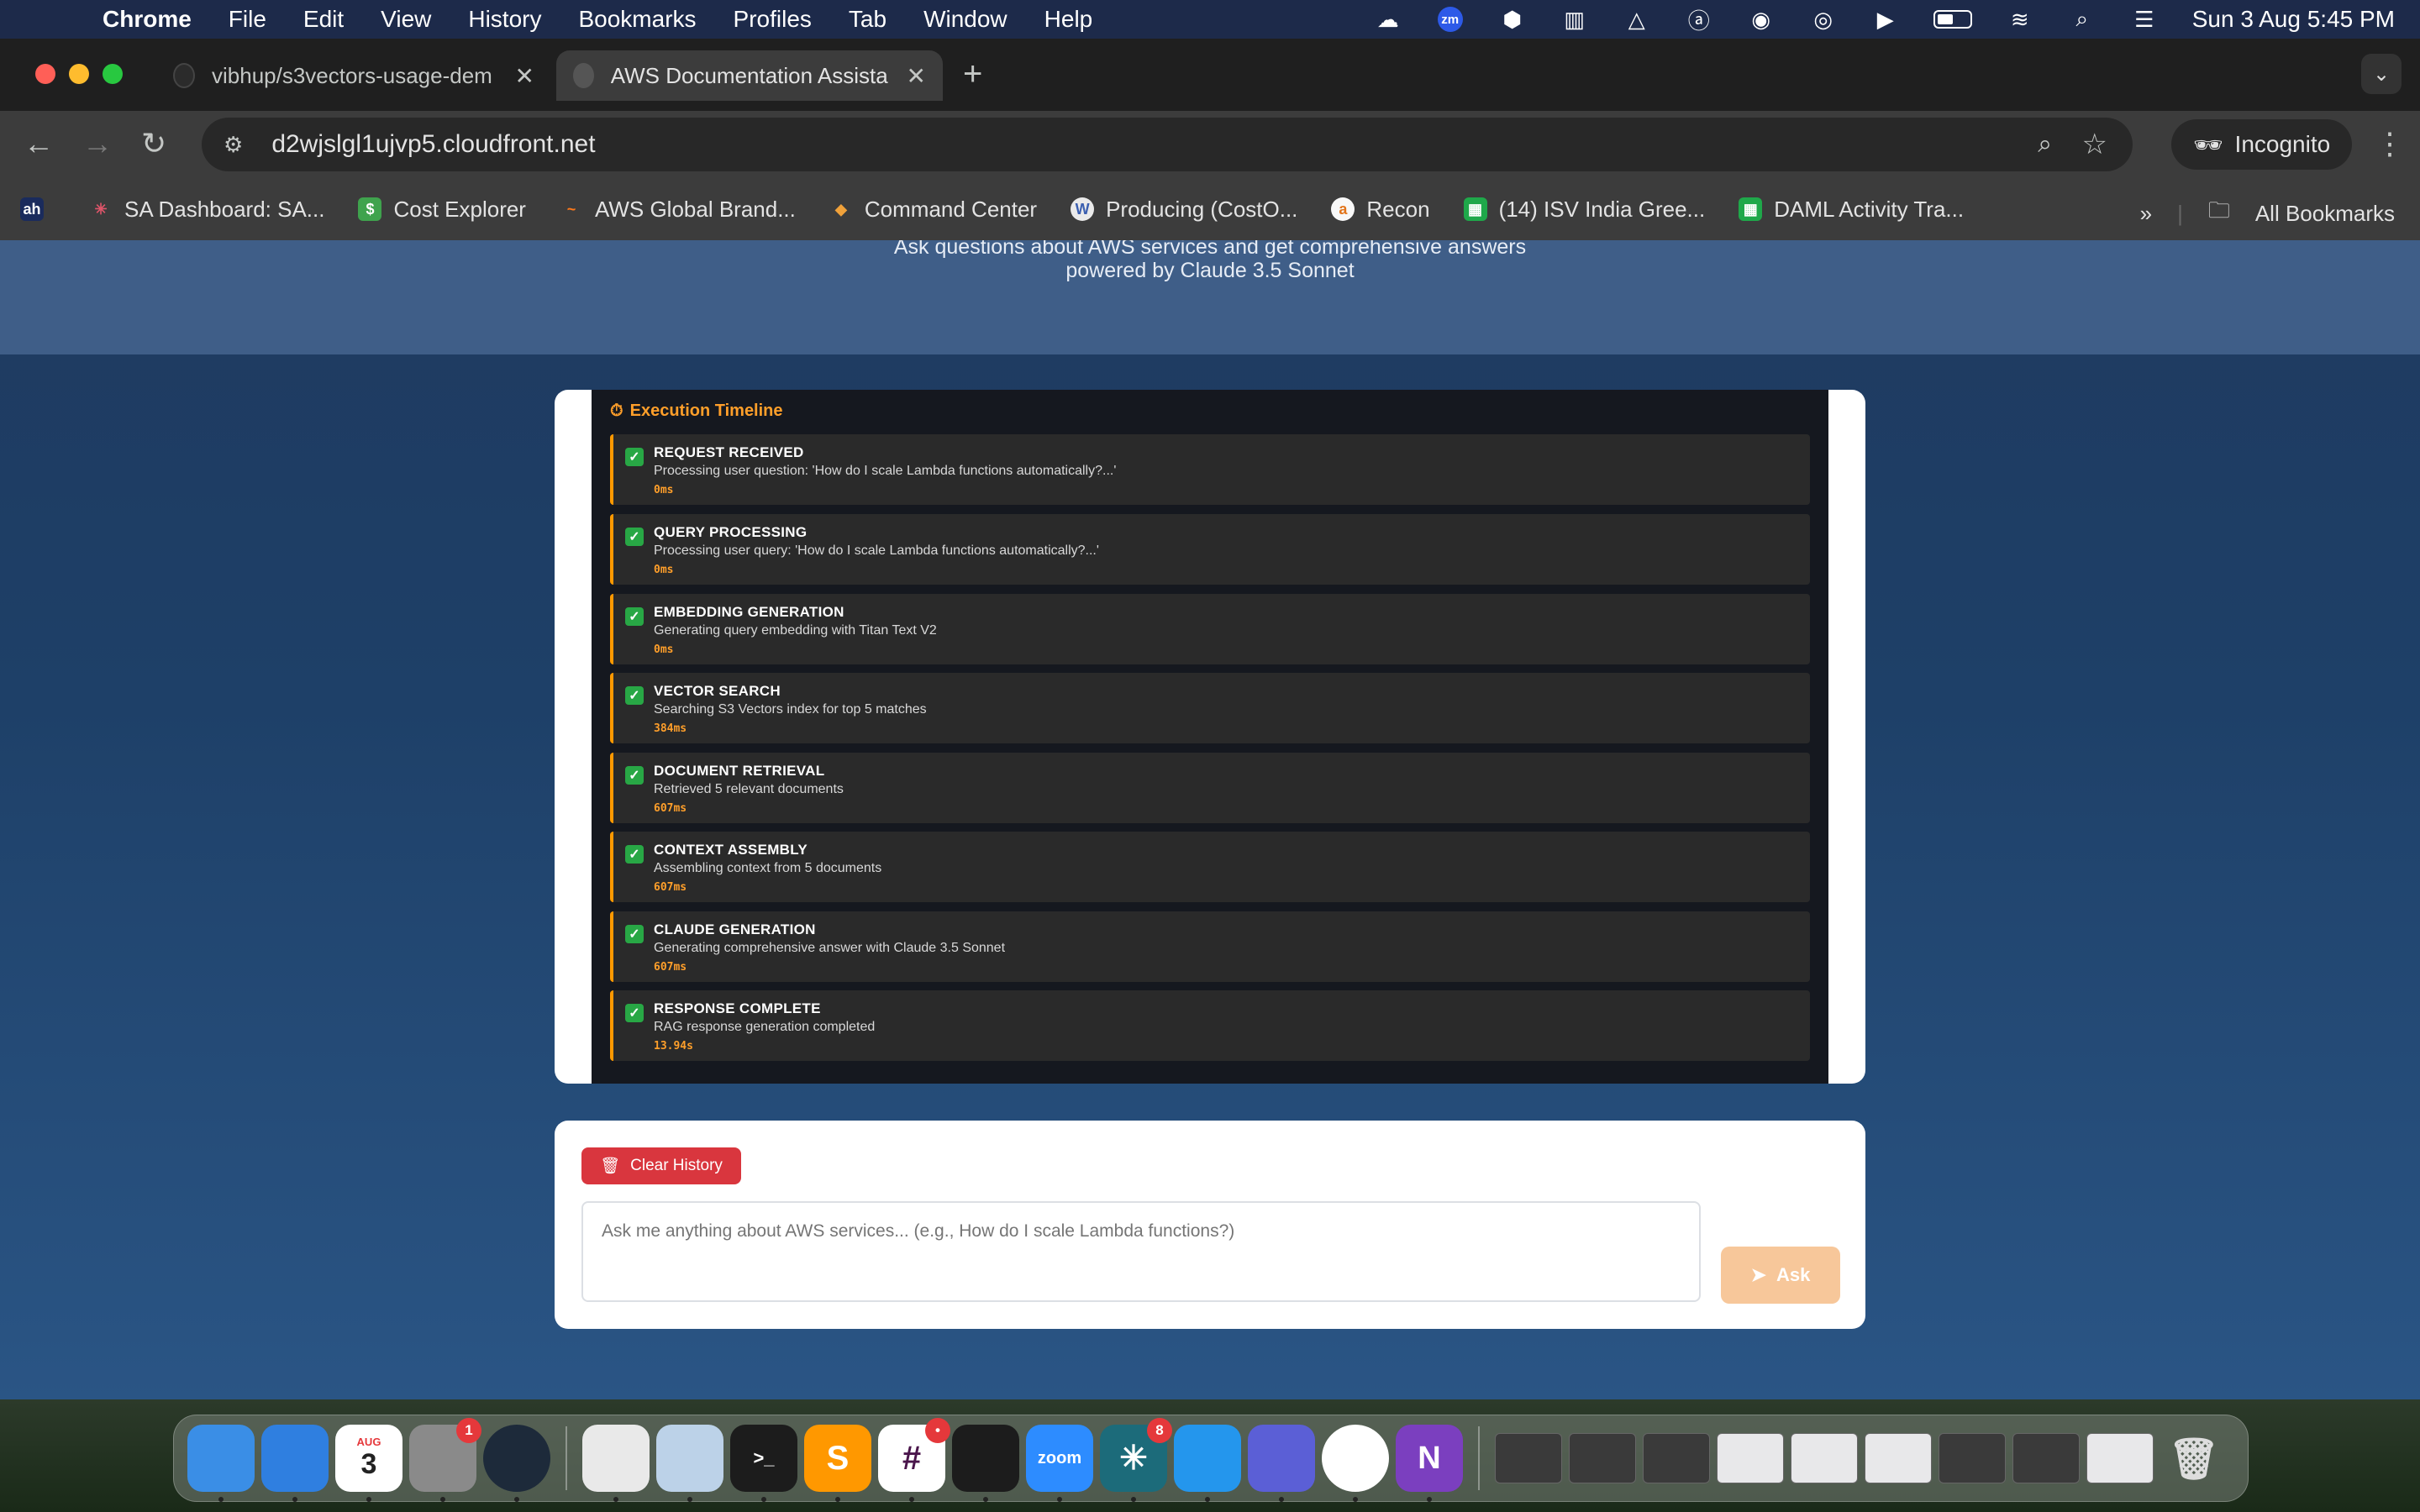 This screenshot has width=2420, height=1512. What do you see at coordinates (1059, 1457) in the screenshot?
I see `zoom-glyph: zoom` at bounding box center [1059, 1457].